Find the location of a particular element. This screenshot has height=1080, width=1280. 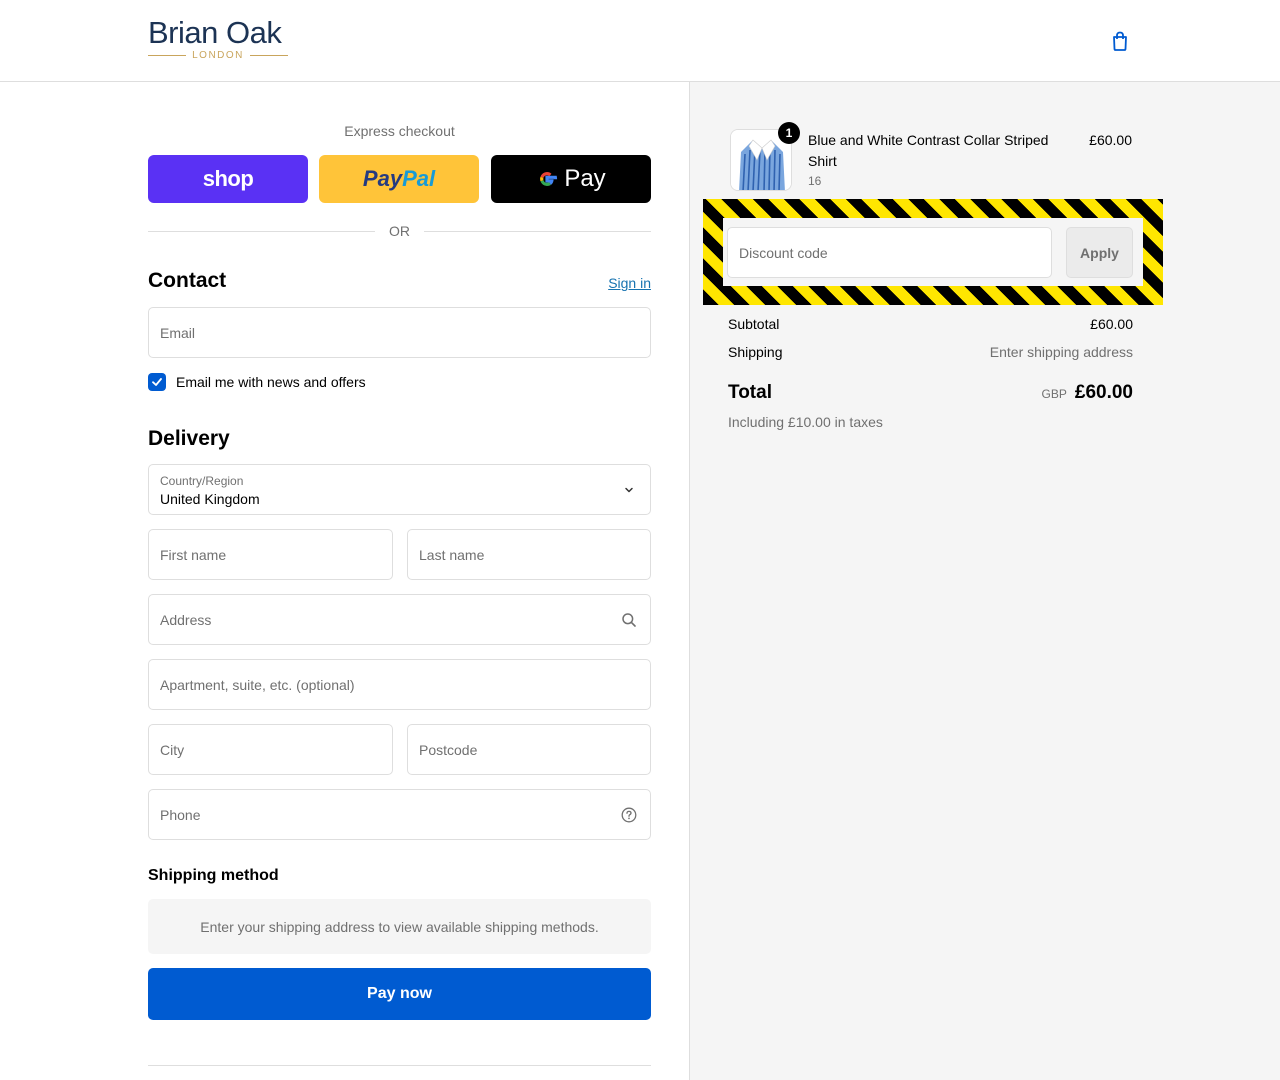

paypal-label-pay: Pay is located at coordinates (382, 178).